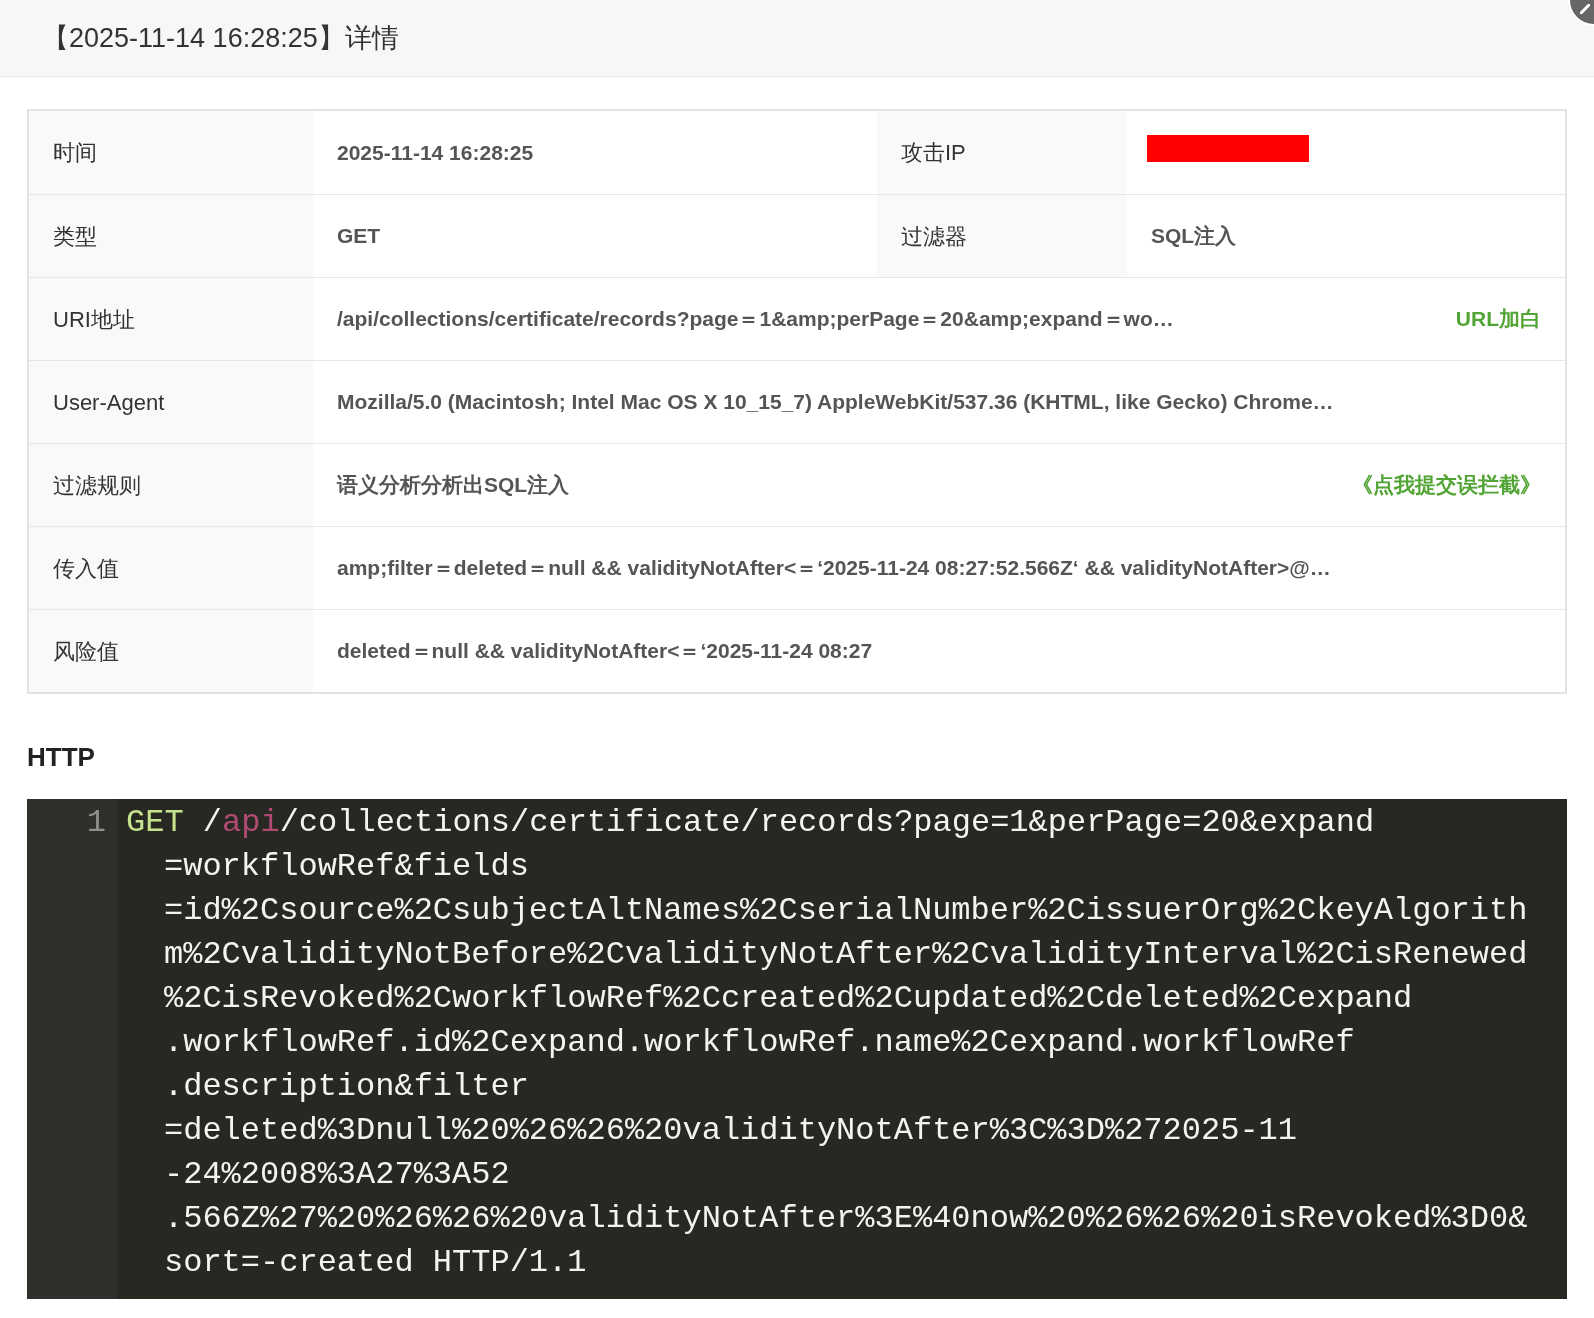 The width and height of the screenshot is (1594, 1318). I want to click on field-label: URI地址, so click(94, 319).